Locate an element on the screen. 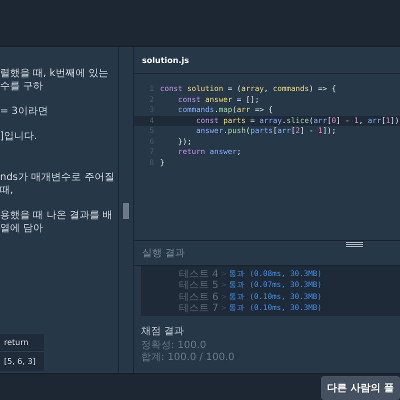  scrollbar-thumb is located at coordinates (126, 211).